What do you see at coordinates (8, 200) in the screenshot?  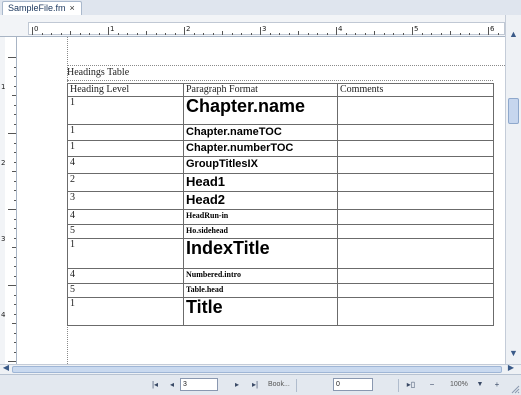 I see `vertical-ruler: 1 2 3 4` at bounding box center [8, 200].